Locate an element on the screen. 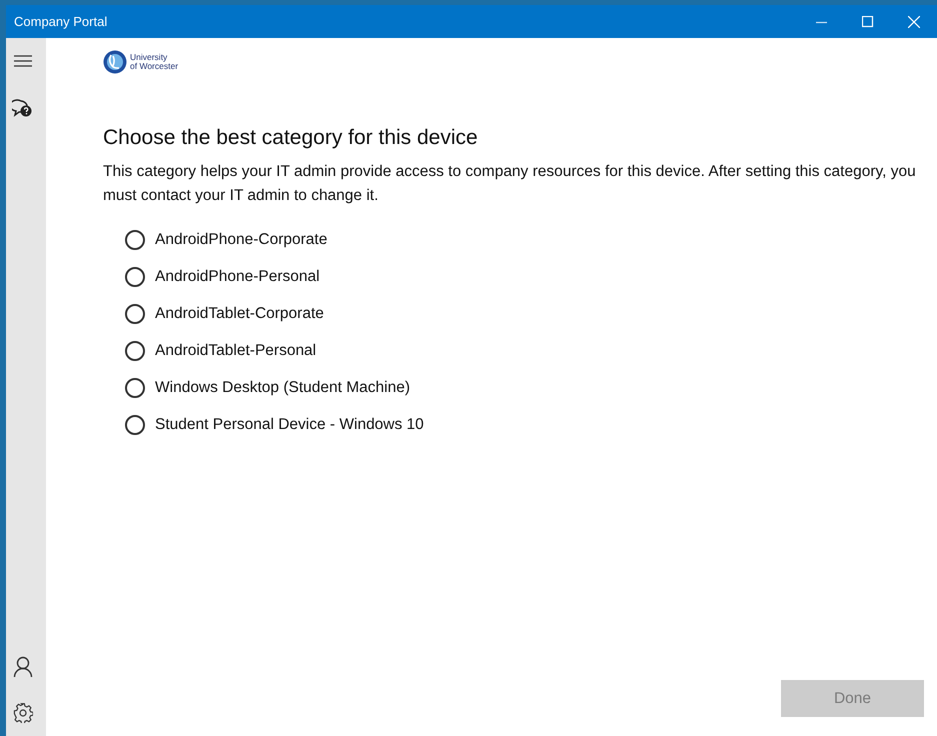 This screenshot has height=736, width=937. menu-icon is located at coordinates (23, 61).